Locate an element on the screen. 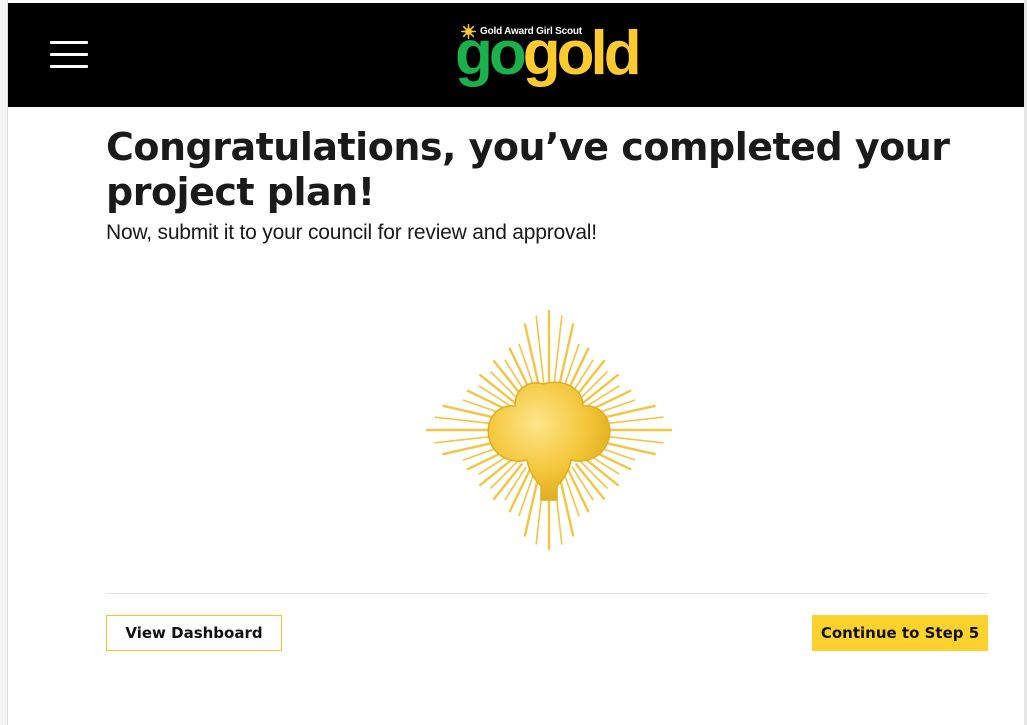  top-navigation-bar: gogold Gold Award Girl Scout is located at coordinates (516, 55).